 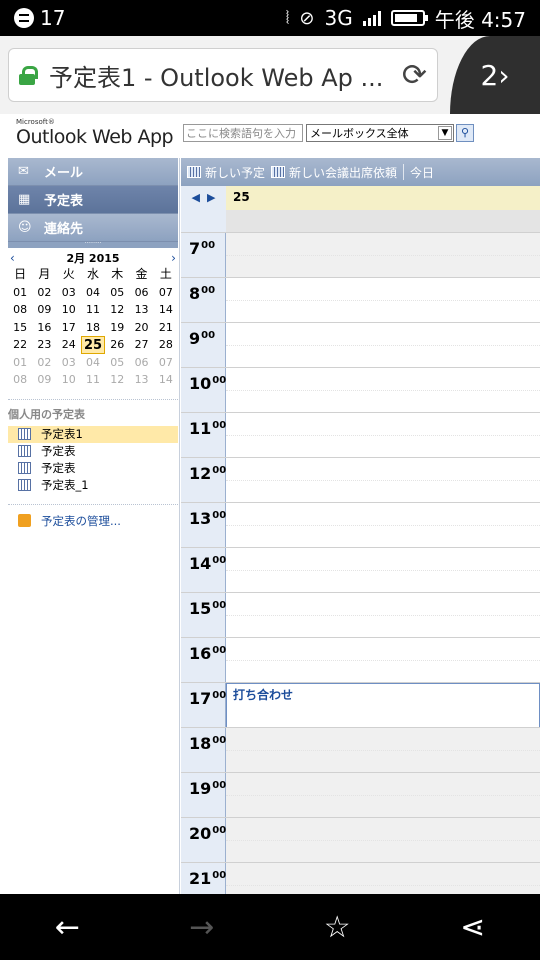 I want to click on day-cell: 18, so click(x=93, y=328).